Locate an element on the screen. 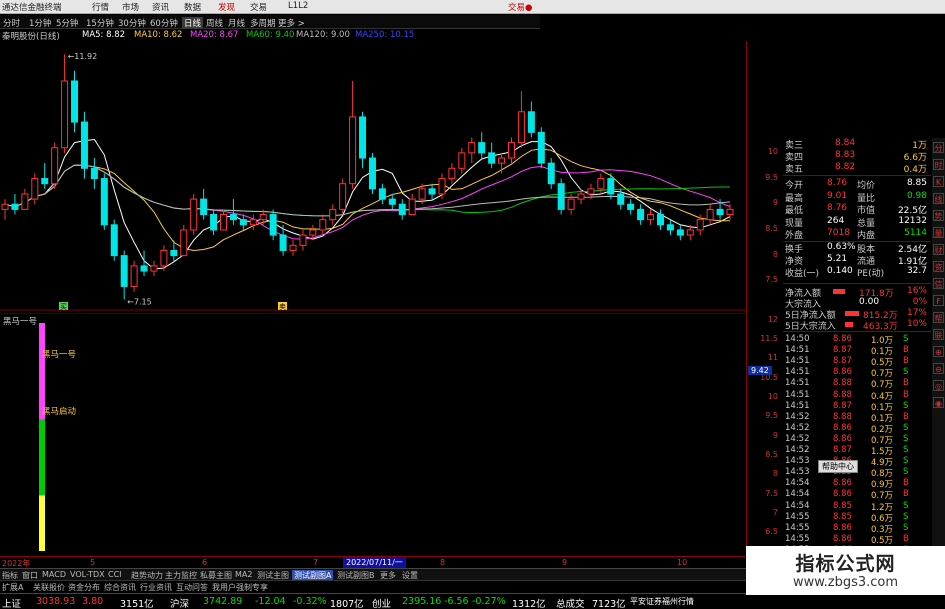 The image size is (945, 609). period-9: 多周期 is located at coordinates (263, 23).